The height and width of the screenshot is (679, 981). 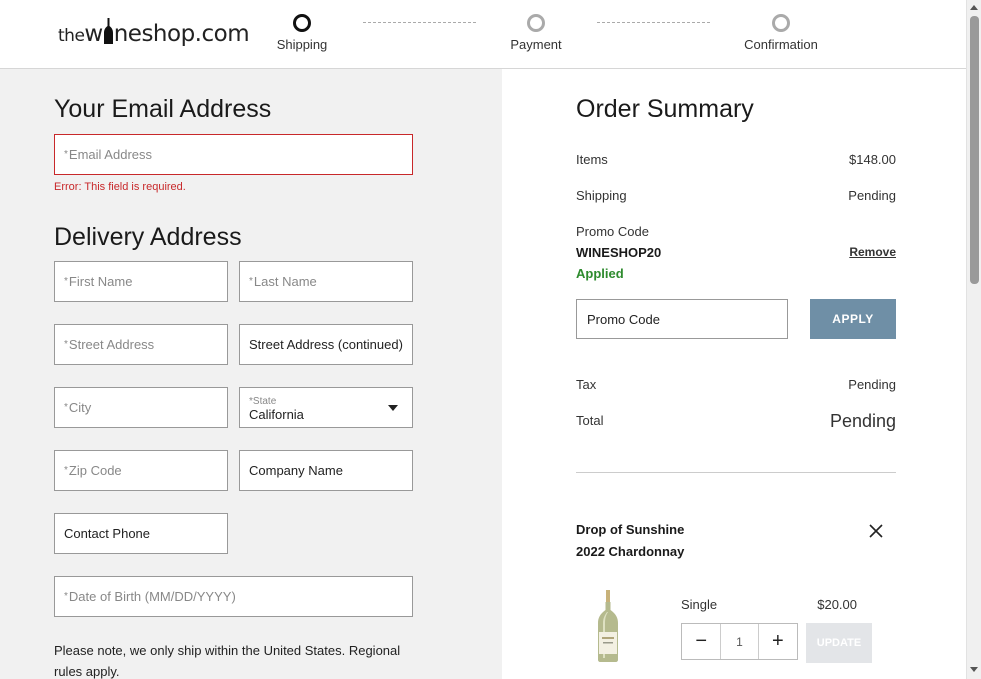 I want to click on wineshop-logo: thew neshop.com, so click(x=154, y=32).